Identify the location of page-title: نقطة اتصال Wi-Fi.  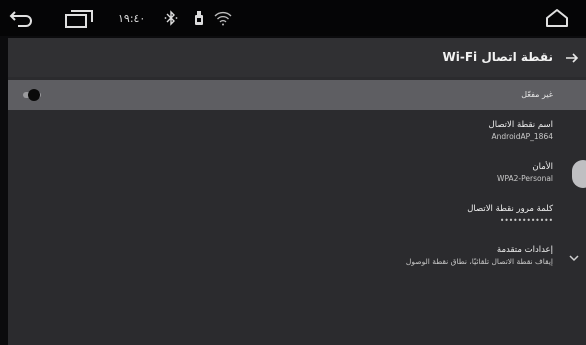
(497, 57).